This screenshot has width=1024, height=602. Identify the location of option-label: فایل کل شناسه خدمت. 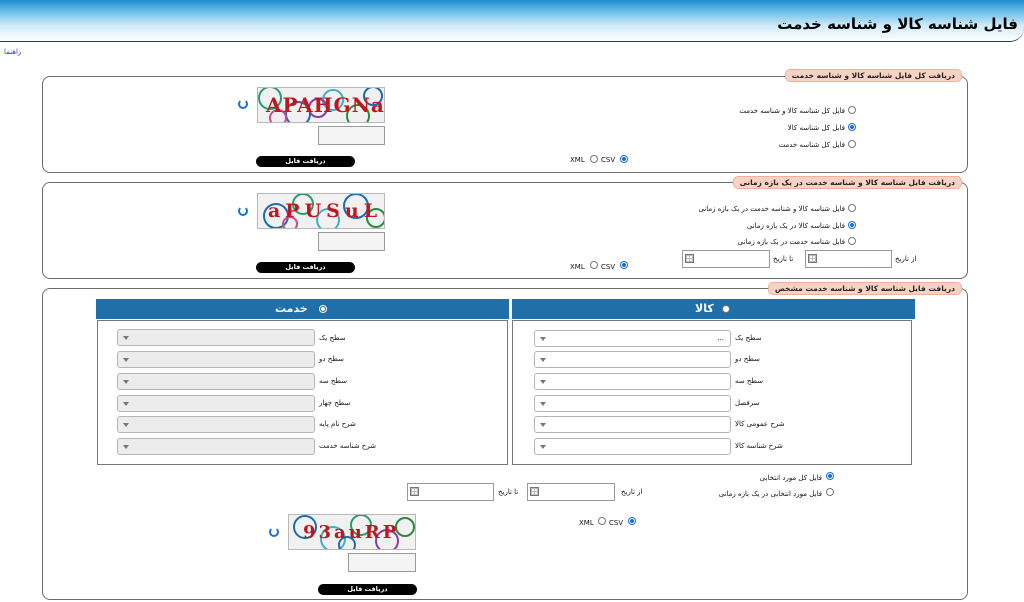
(811, 145).